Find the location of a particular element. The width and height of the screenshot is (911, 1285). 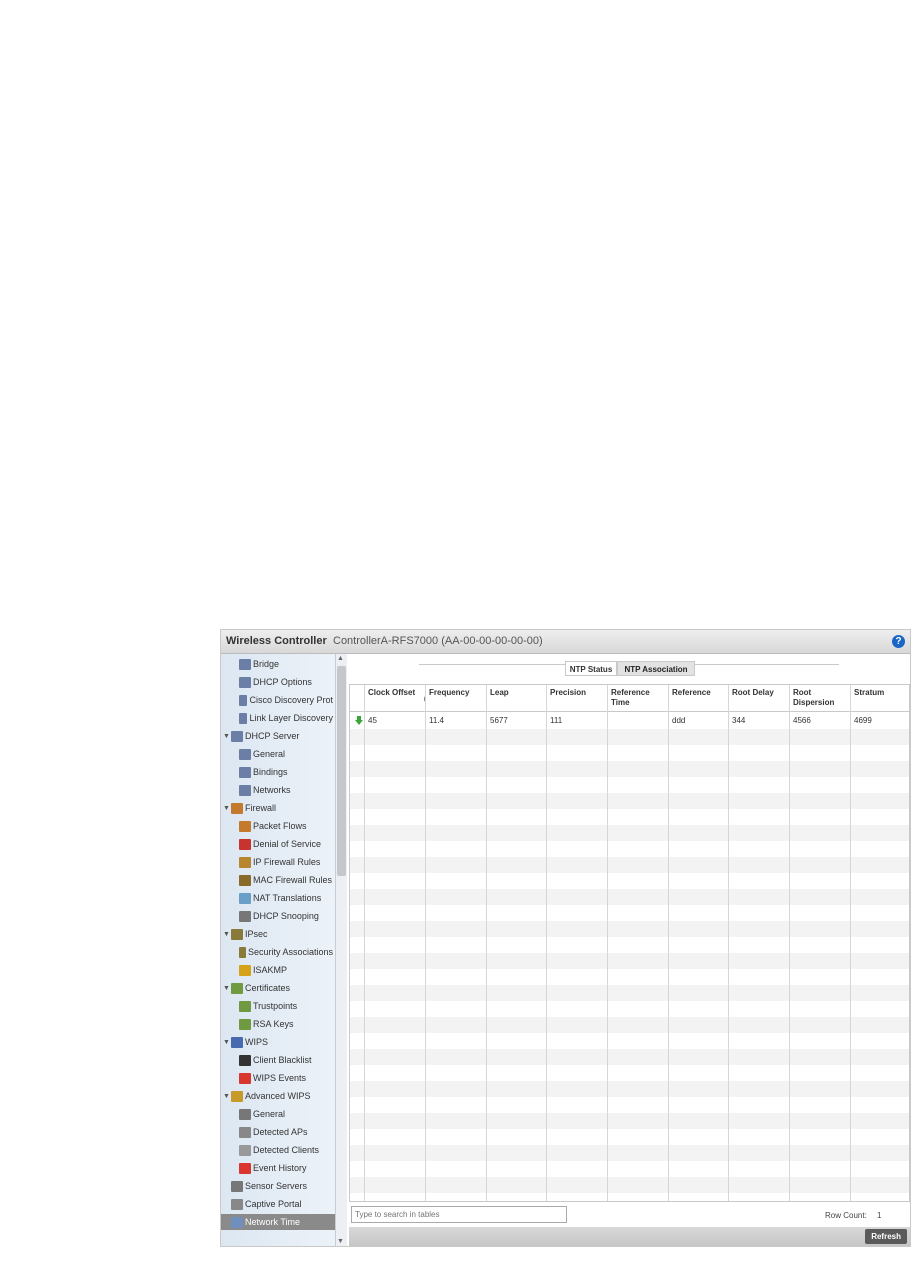

table-cell-reference: ddd is located at coordinates (679, 720).